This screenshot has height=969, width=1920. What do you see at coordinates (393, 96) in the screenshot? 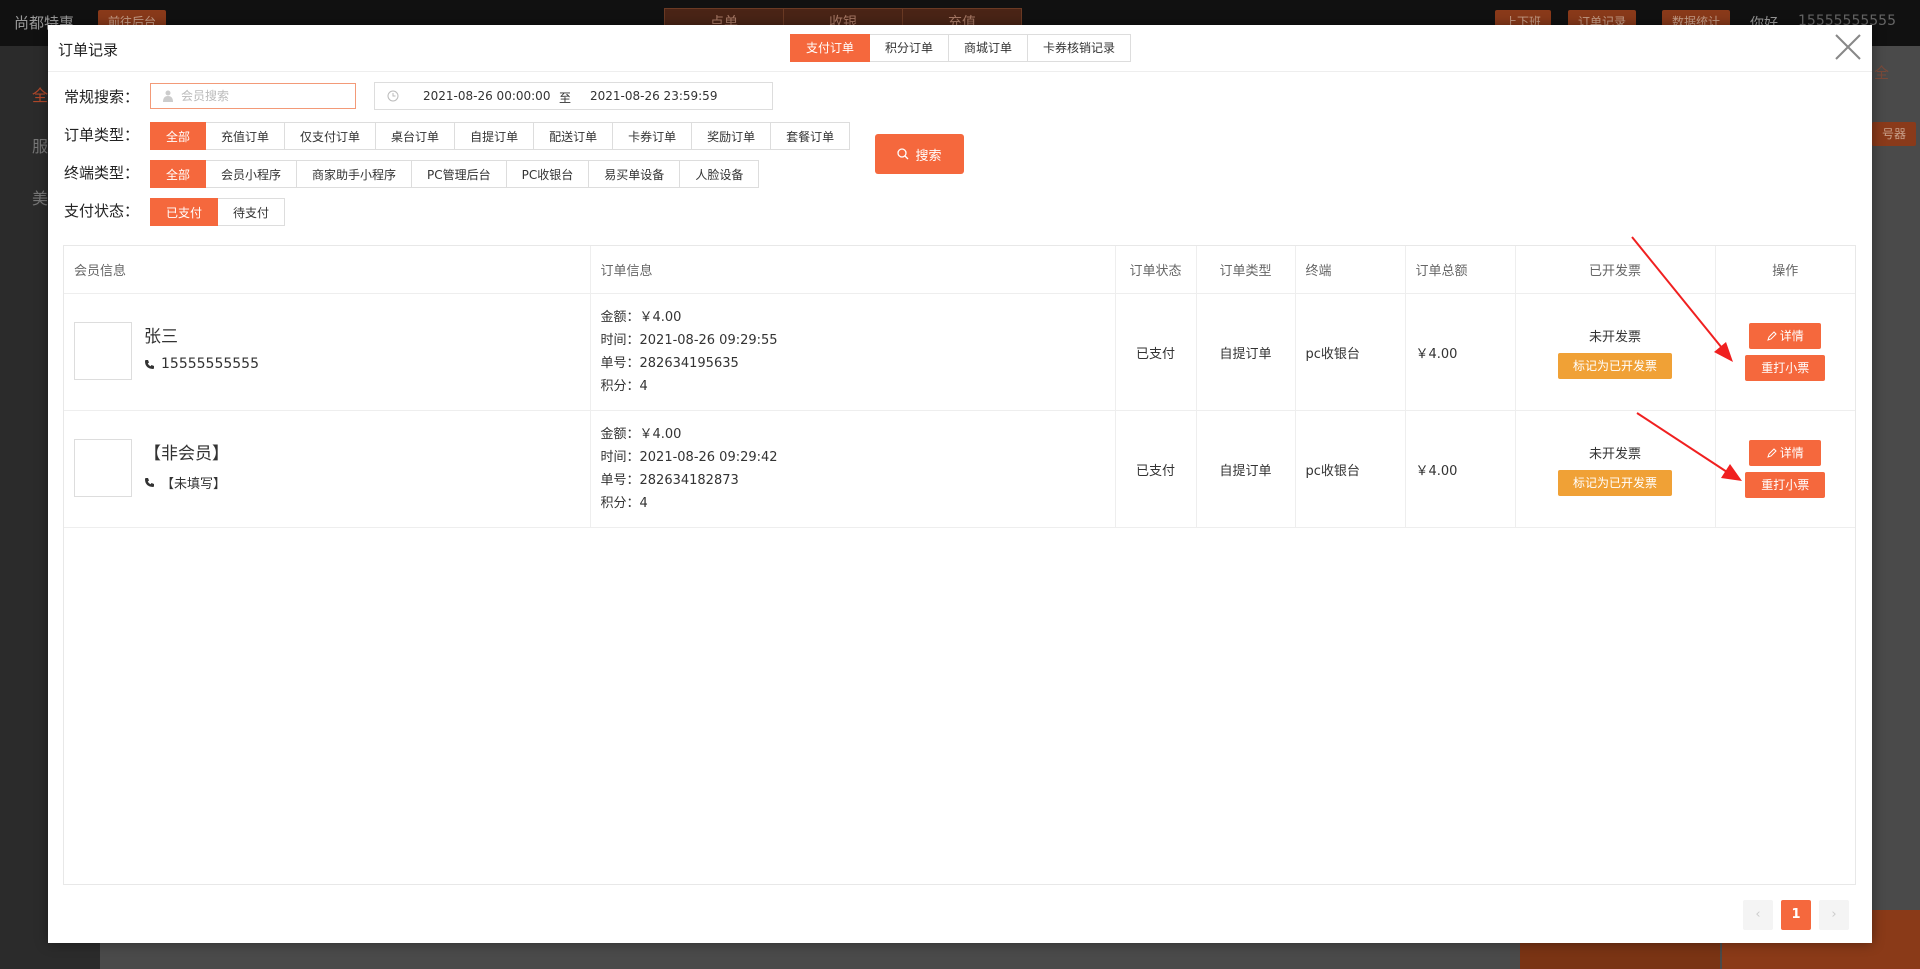
I see `clock-icon` at bounding box center [393, 96].